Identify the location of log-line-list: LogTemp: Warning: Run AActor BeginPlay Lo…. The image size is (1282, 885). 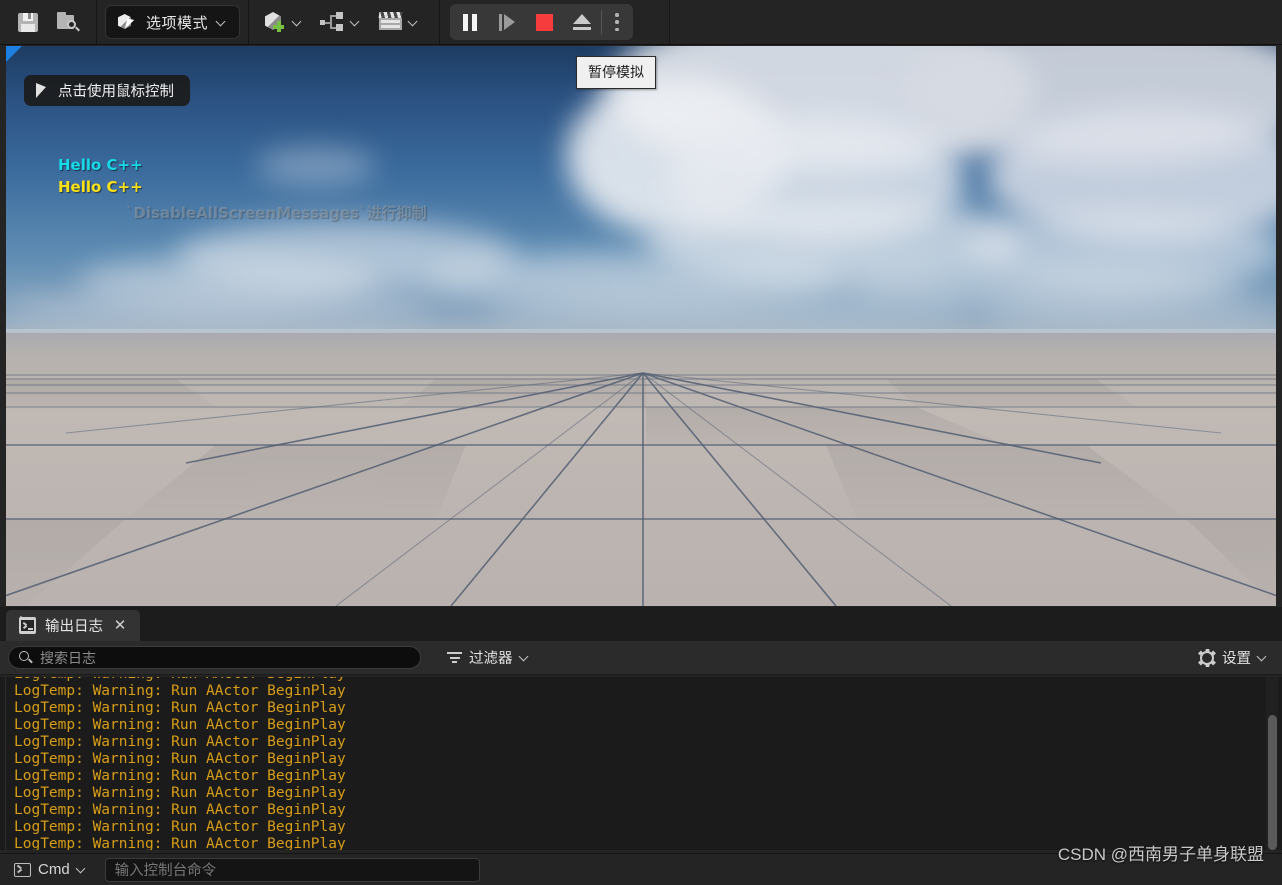
(180, 763).